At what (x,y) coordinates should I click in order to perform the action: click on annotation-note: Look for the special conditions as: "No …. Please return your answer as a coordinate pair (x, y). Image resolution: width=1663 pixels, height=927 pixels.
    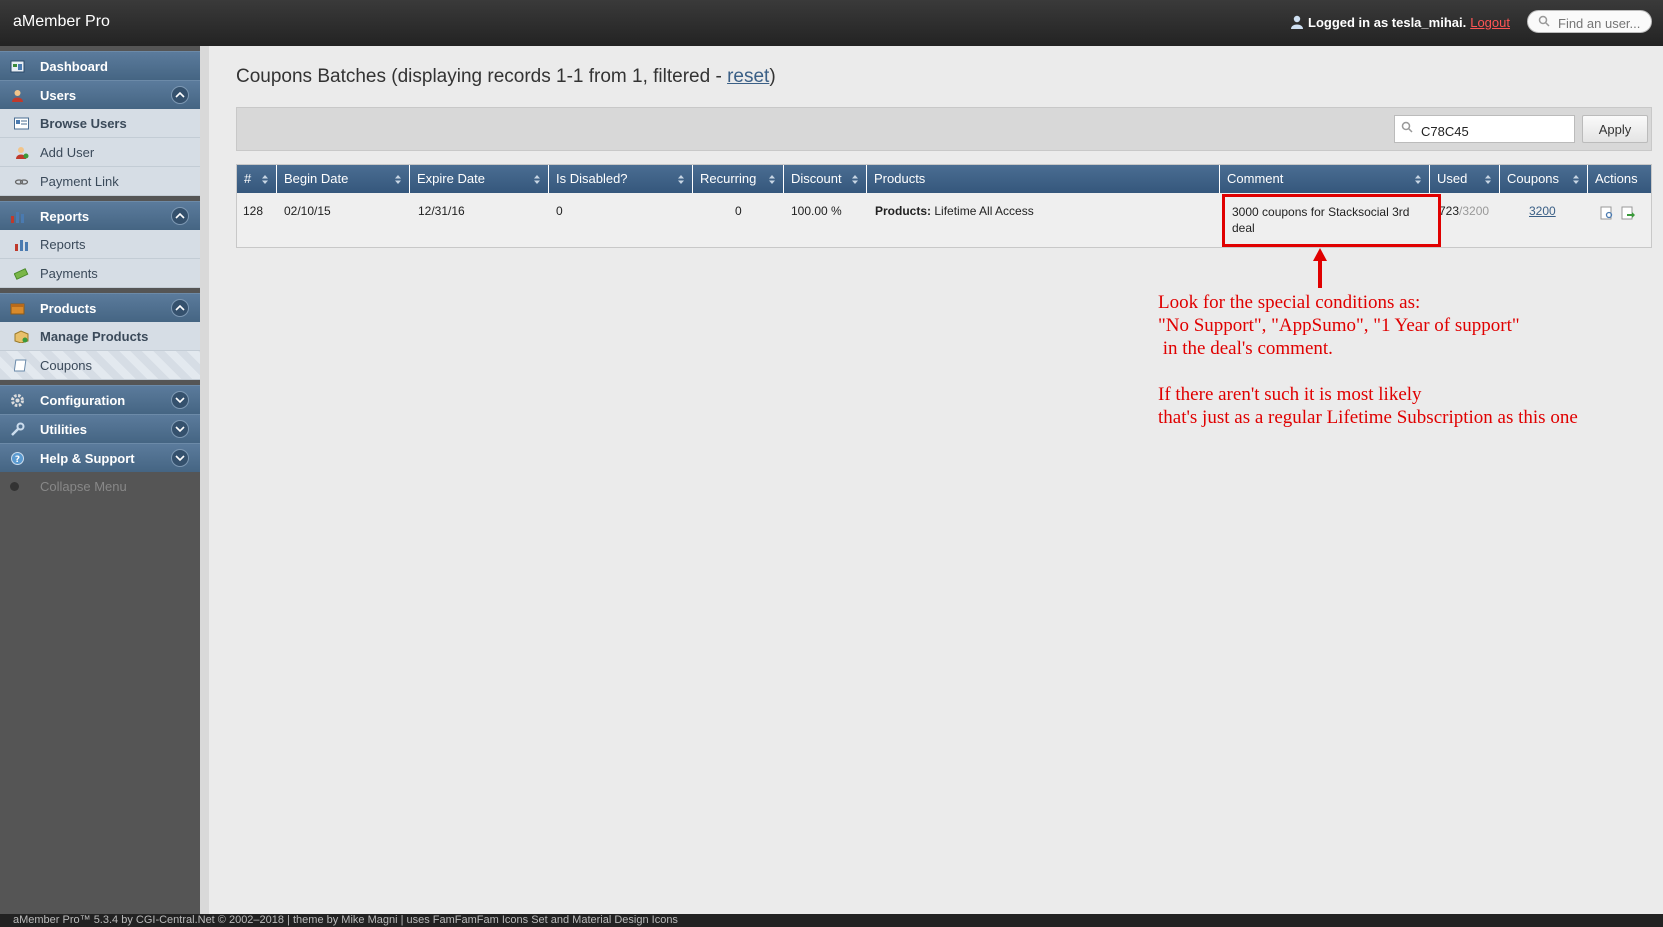
    Looking at the image, I should click on (1368, 360).